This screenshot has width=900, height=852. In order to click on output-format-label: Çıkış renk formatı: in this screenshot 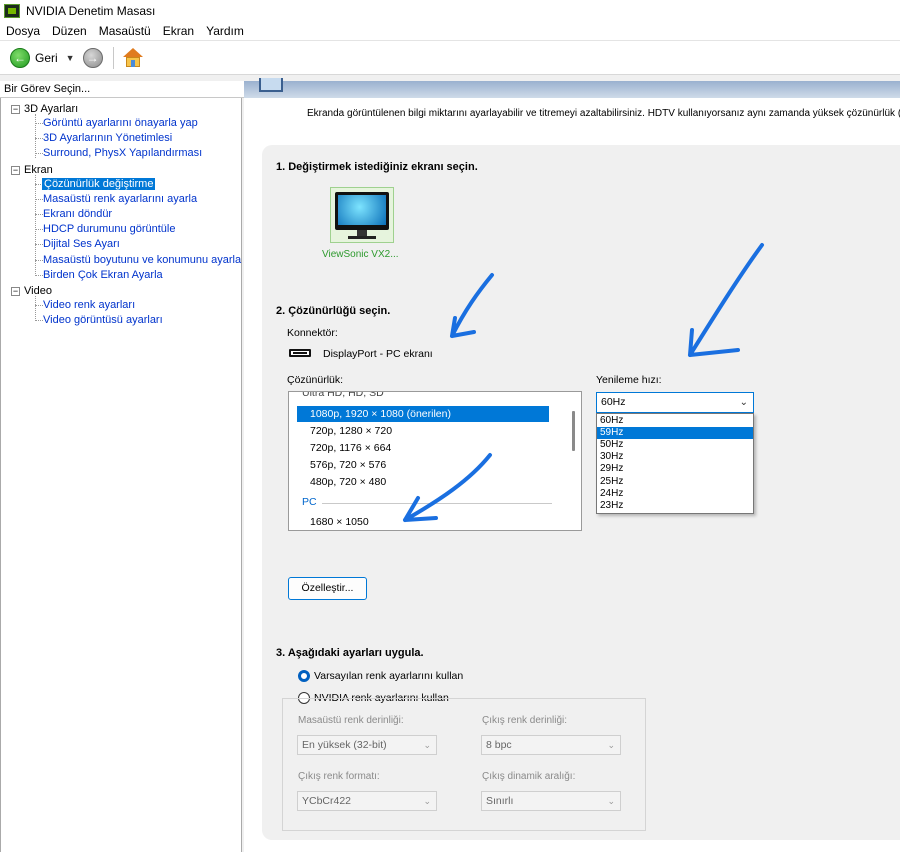, I will do `click(339, 776)`.